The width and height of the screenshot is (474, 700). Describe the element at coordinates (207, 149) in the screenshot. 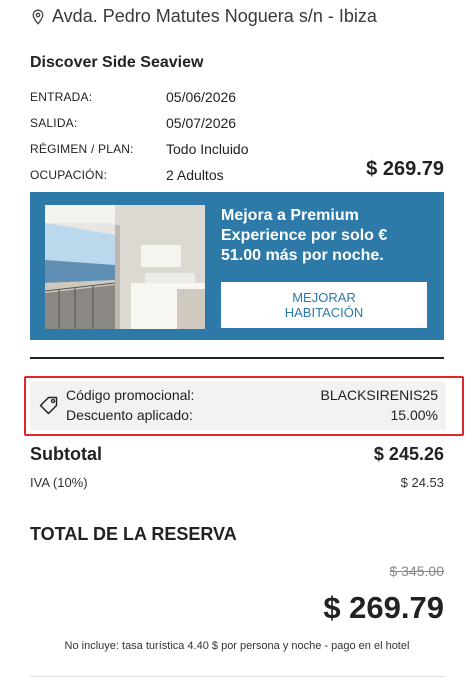

I see `detail-value: Todo Incluido` at that location.